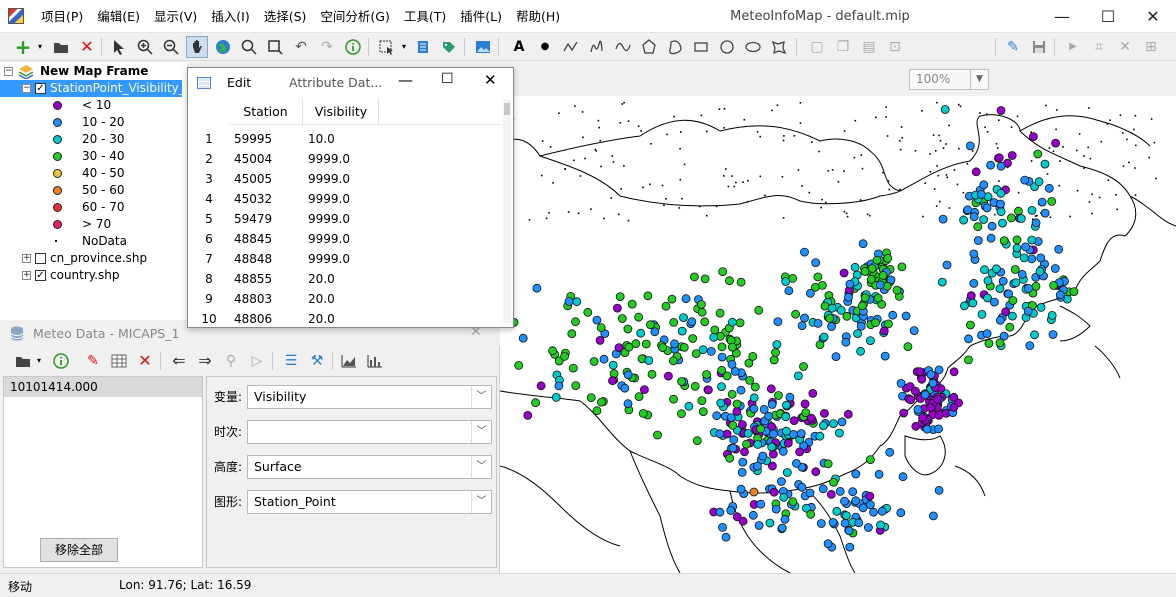 This screenshot has height=597, width=1176. Describe the element at coordinates (949, 79) in the screenshot. I see `zoom-combo: 100% ▼` at that location.